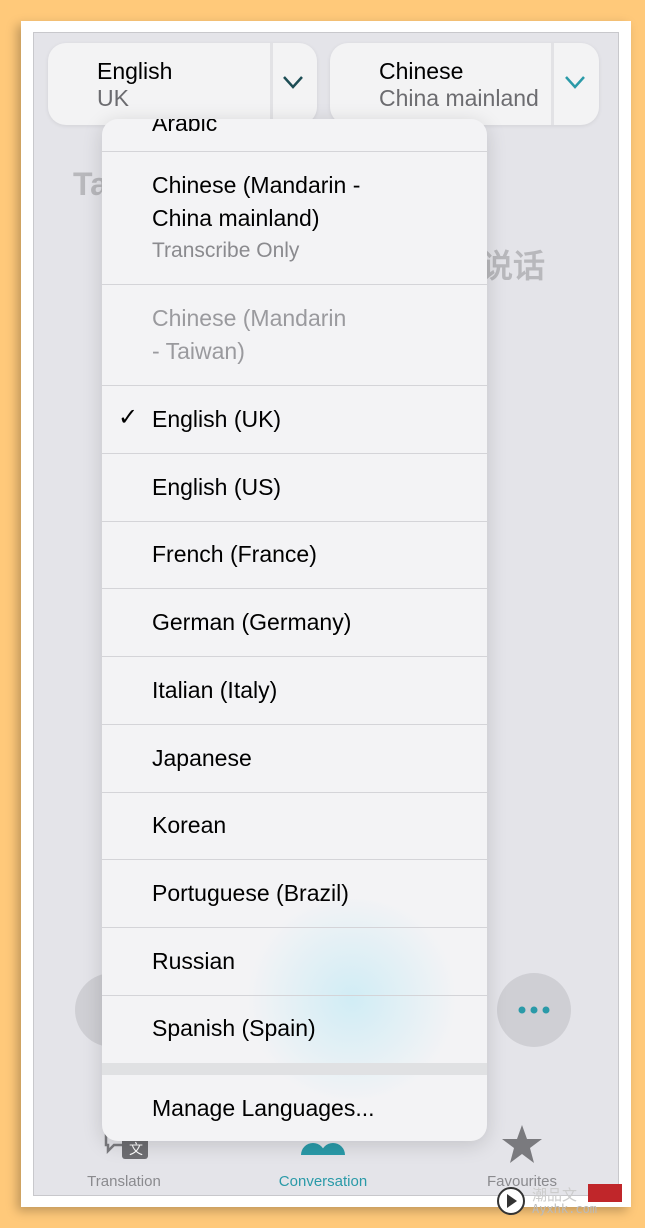 Image resolution: width=645 pixels, height=1228 pixels. What do you see at coordinates (198, 351) in the screenshot?
I see `item-label: - Taiwan)` at bounding box center [198, 351].